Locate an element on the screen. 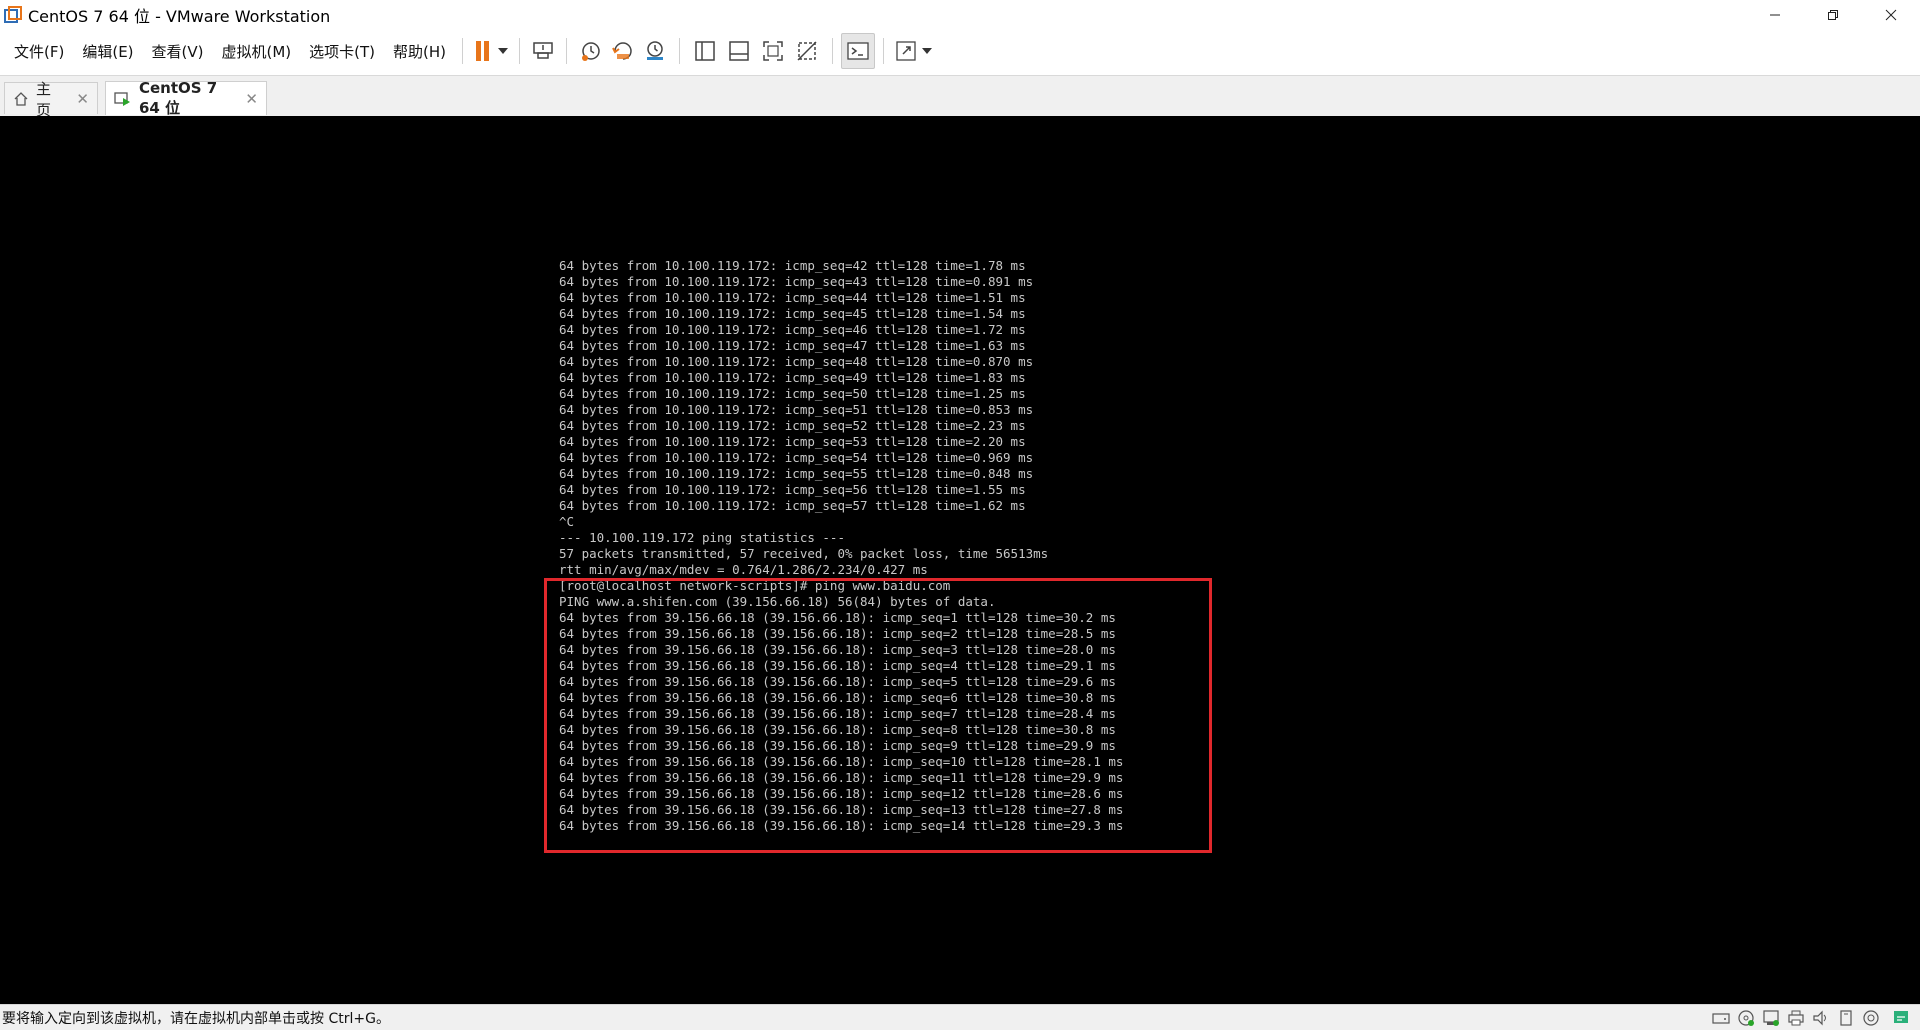  menu-view: 查看(V) is located at coordinates (178, 51).